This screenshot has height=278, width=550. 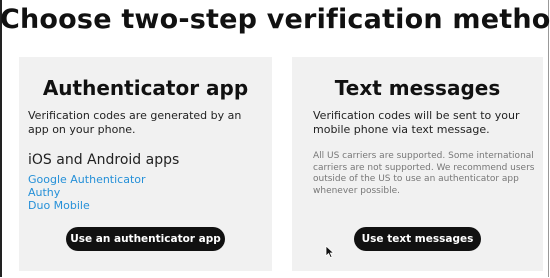 I want to click on text-messages-card-title: Text messages, so click(x=417, y=88).